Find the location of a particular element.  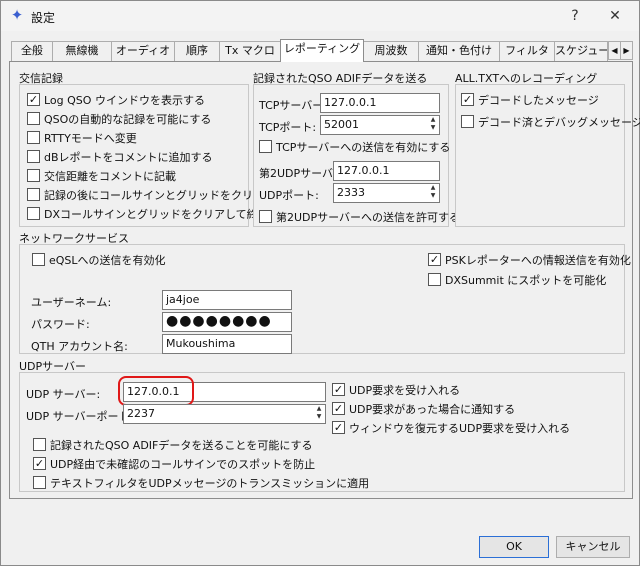

dxsummit-checkbox: DXSummit にスポットを可能化 is located at coordinates (517, 279).